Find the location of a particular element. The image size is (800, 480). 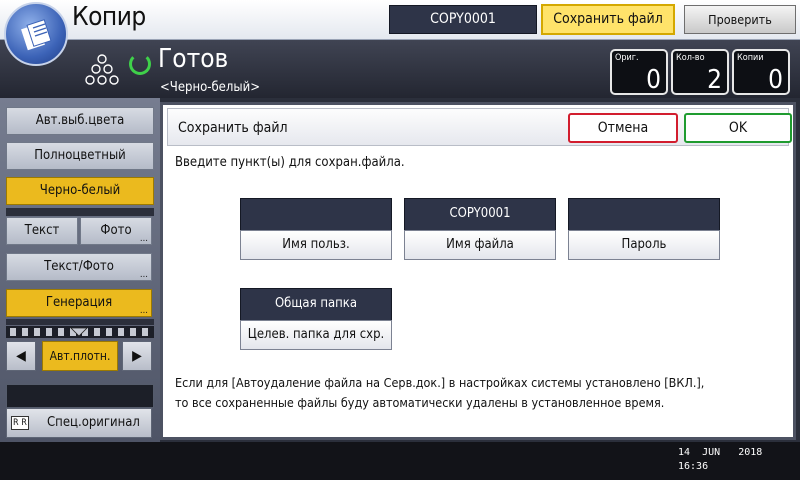

counter-label: Ориг. is located at coordinates (627, 58).